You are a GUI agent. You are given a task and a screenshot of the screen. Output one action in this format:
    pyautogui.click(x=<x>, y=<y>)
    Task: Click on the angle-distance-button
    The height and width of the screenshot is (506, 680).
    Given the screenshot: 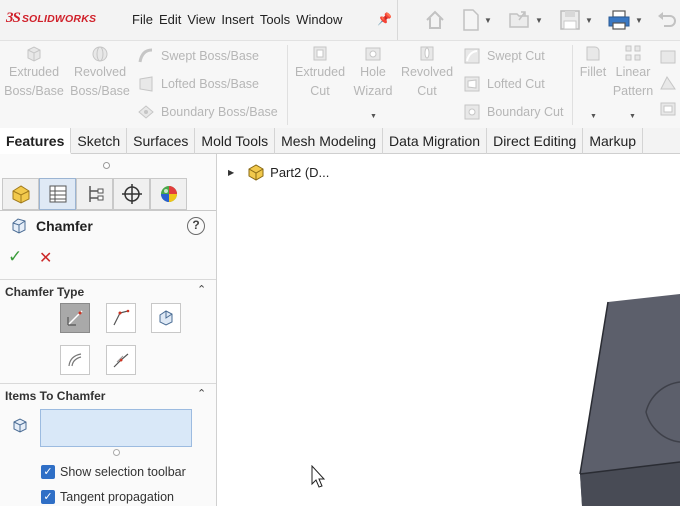 What is the action you would take?
    pyautogui.click(x=75, y=318)
    